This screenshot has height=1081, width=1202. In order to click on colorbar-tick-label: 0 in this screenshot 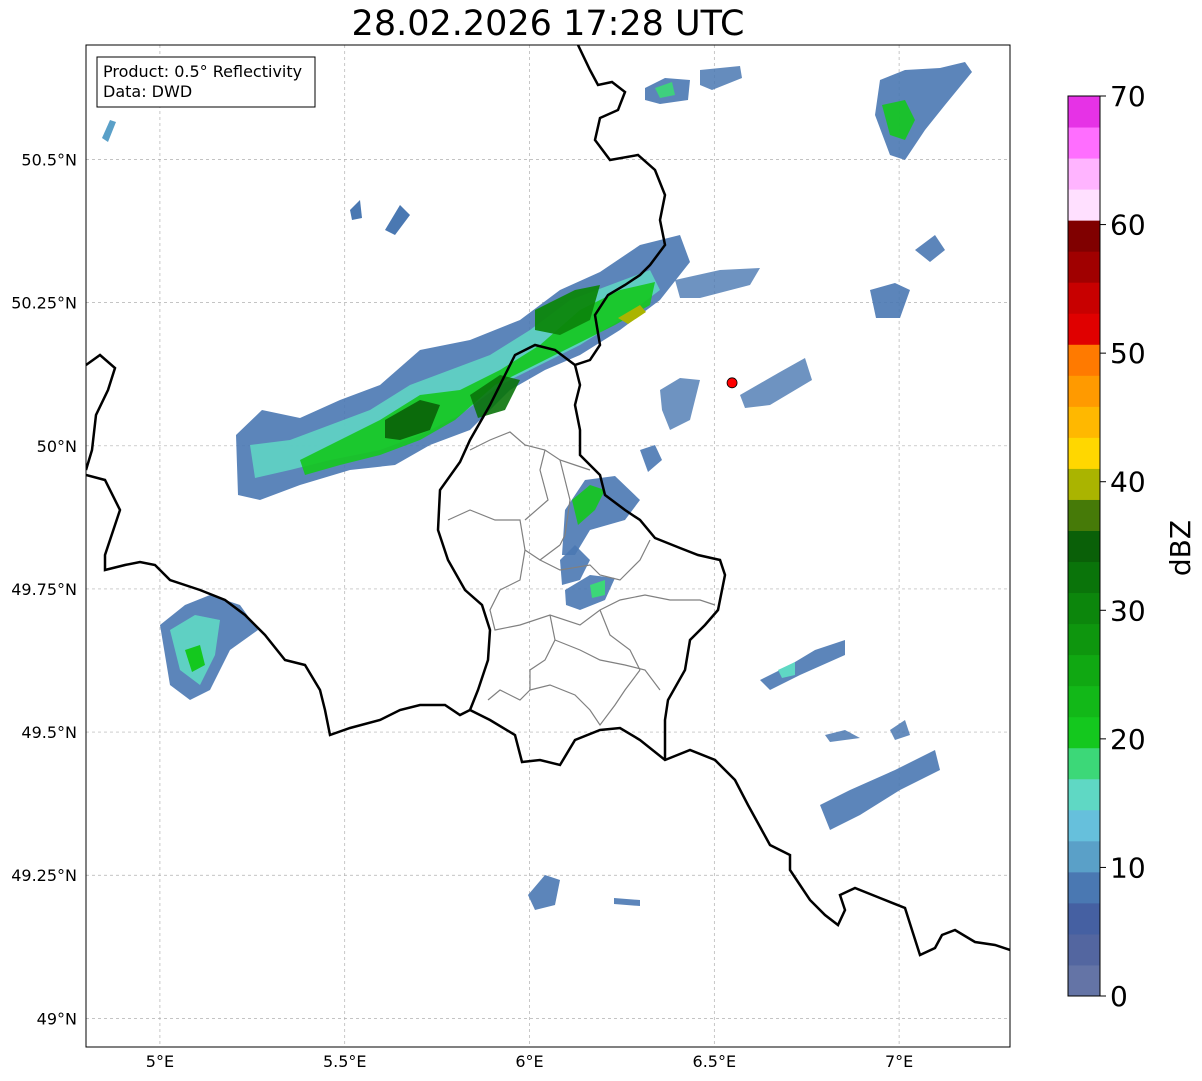, I will do `click(1119, 996)`.